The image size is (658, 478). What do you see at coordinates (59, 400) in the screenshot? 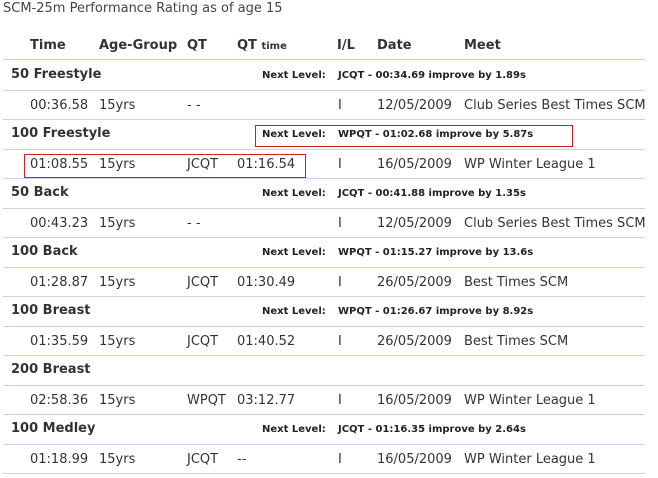
I see `result-time: 02:58.36` at bounding box center [59, 400].